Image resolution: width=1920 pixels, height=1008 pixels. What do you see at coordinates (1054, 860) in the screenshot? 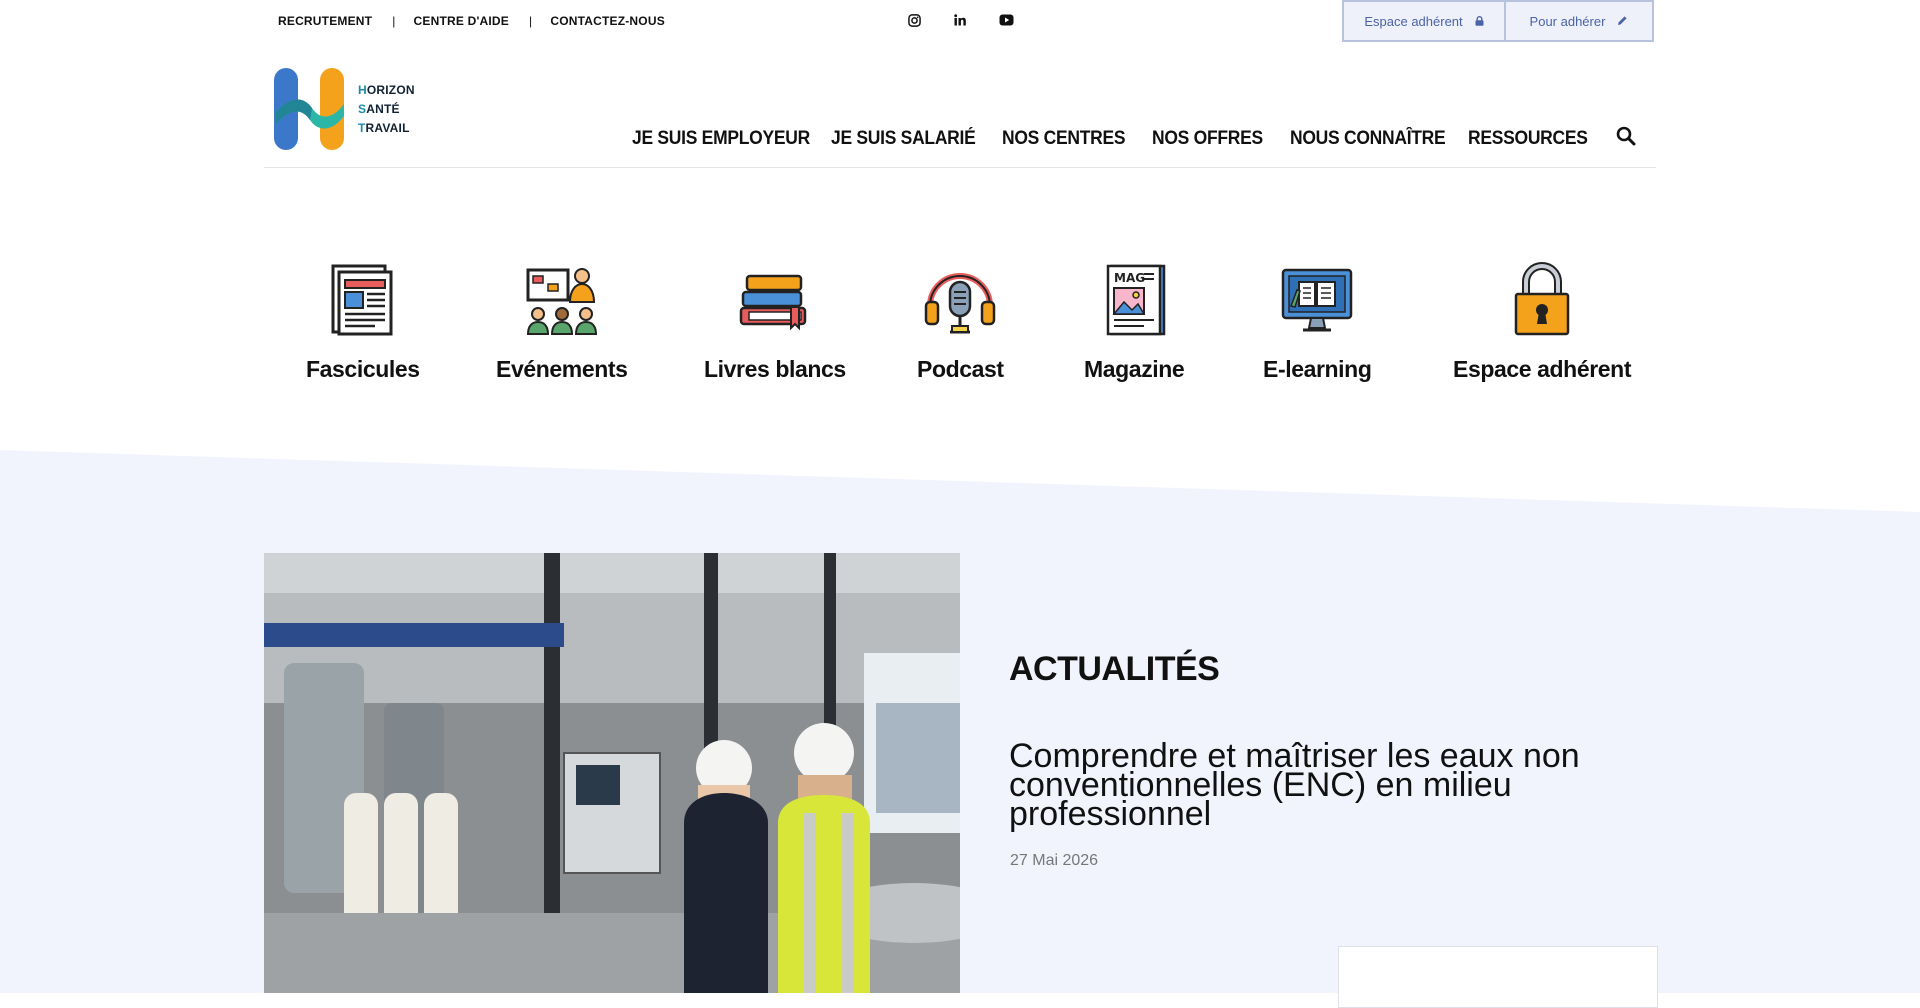
I see `news-date: 27 Mai 2026` at bounding box center [1054, 860].